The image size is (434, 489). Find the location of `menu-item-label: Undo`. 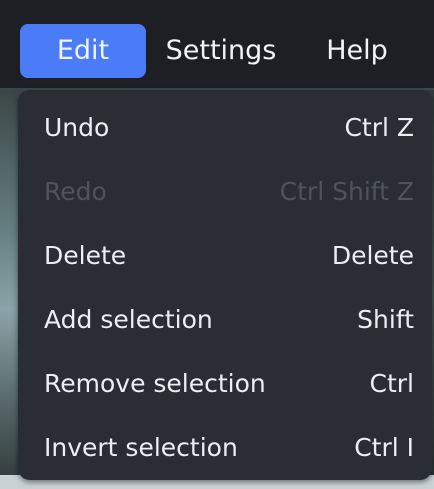

menu-item-label: Undo is located at coordinates (77, 127).